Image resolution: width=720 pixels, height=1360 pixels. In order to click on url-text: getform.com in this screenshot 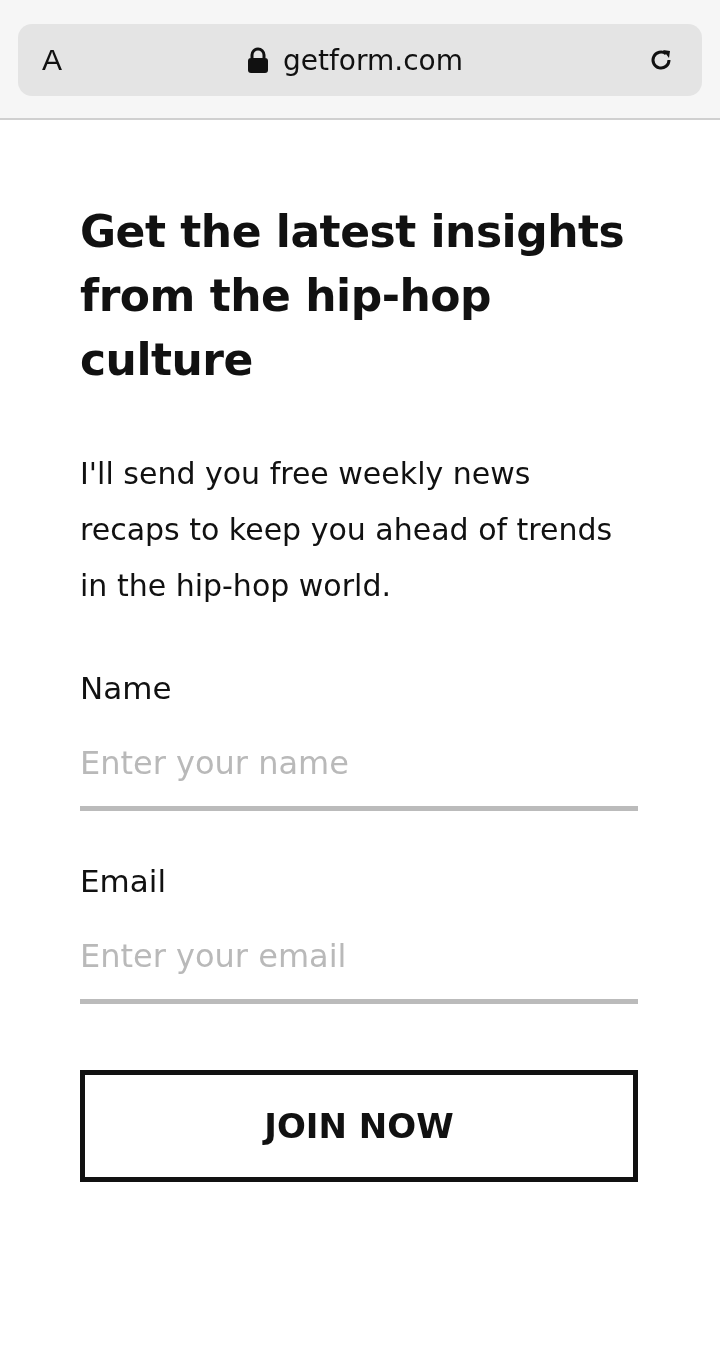, I will do `click(373, 60)`.